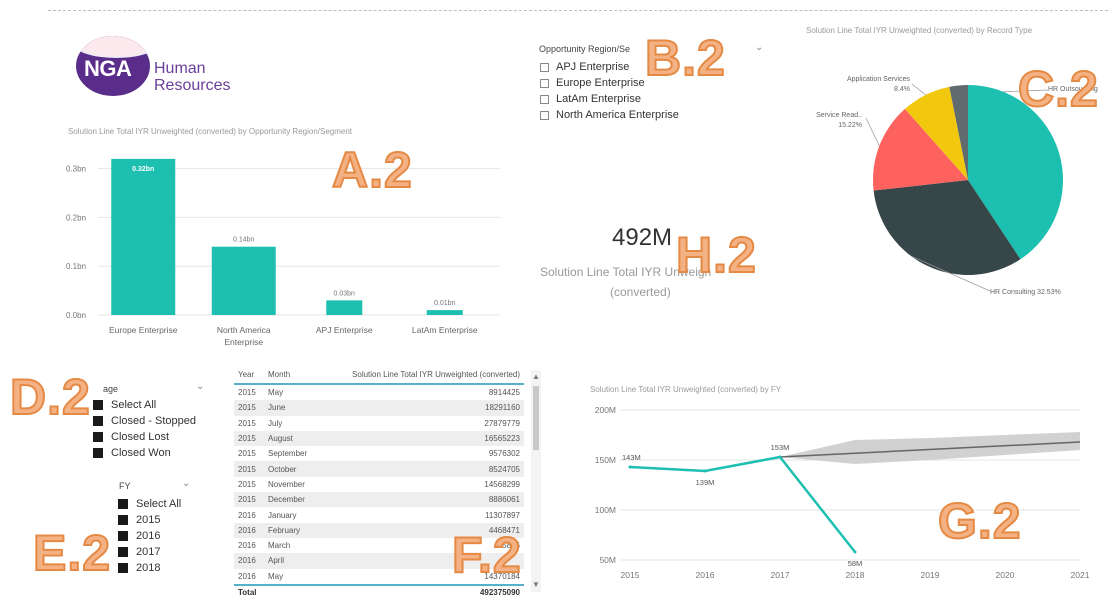  What do you see at coordinates (139, 536) in the screenshot?
I see `fy-option-2016: 2016` at bounding box center [139, 536].